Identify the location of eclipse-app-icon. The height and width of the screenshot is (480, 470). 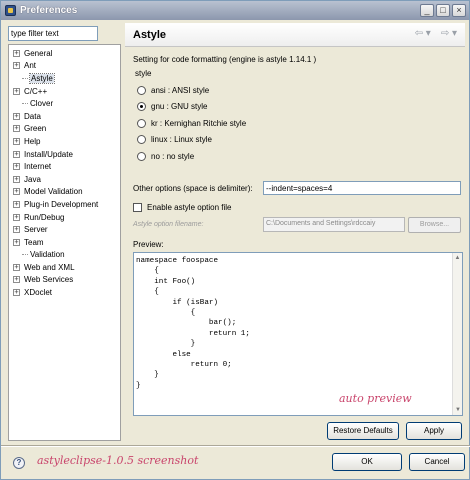
(10, 10).